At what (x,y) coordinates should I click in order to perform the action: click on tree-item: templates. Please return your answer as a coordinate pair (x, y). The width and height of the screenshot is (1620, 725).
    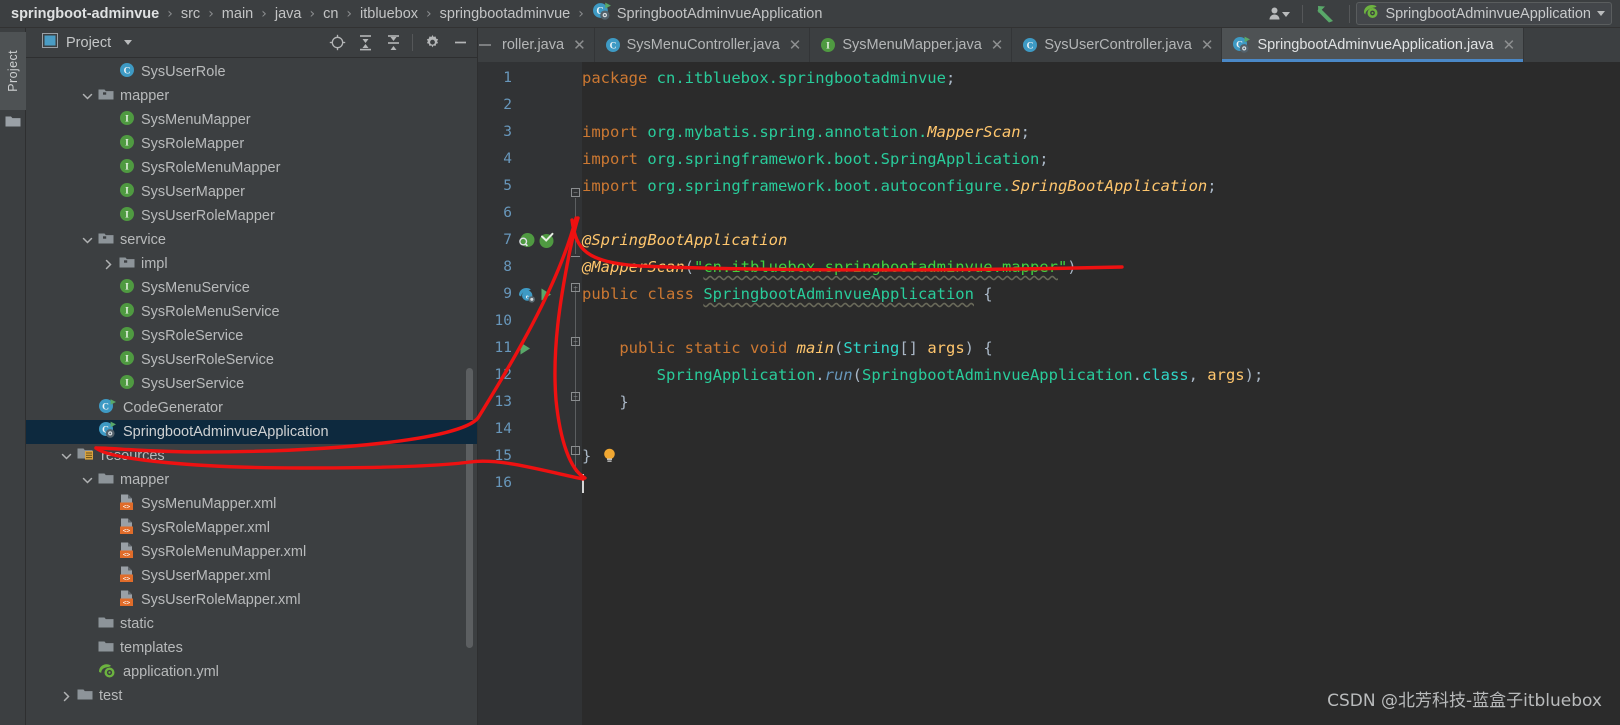
    Looking at the image, I should click on (251, 648).